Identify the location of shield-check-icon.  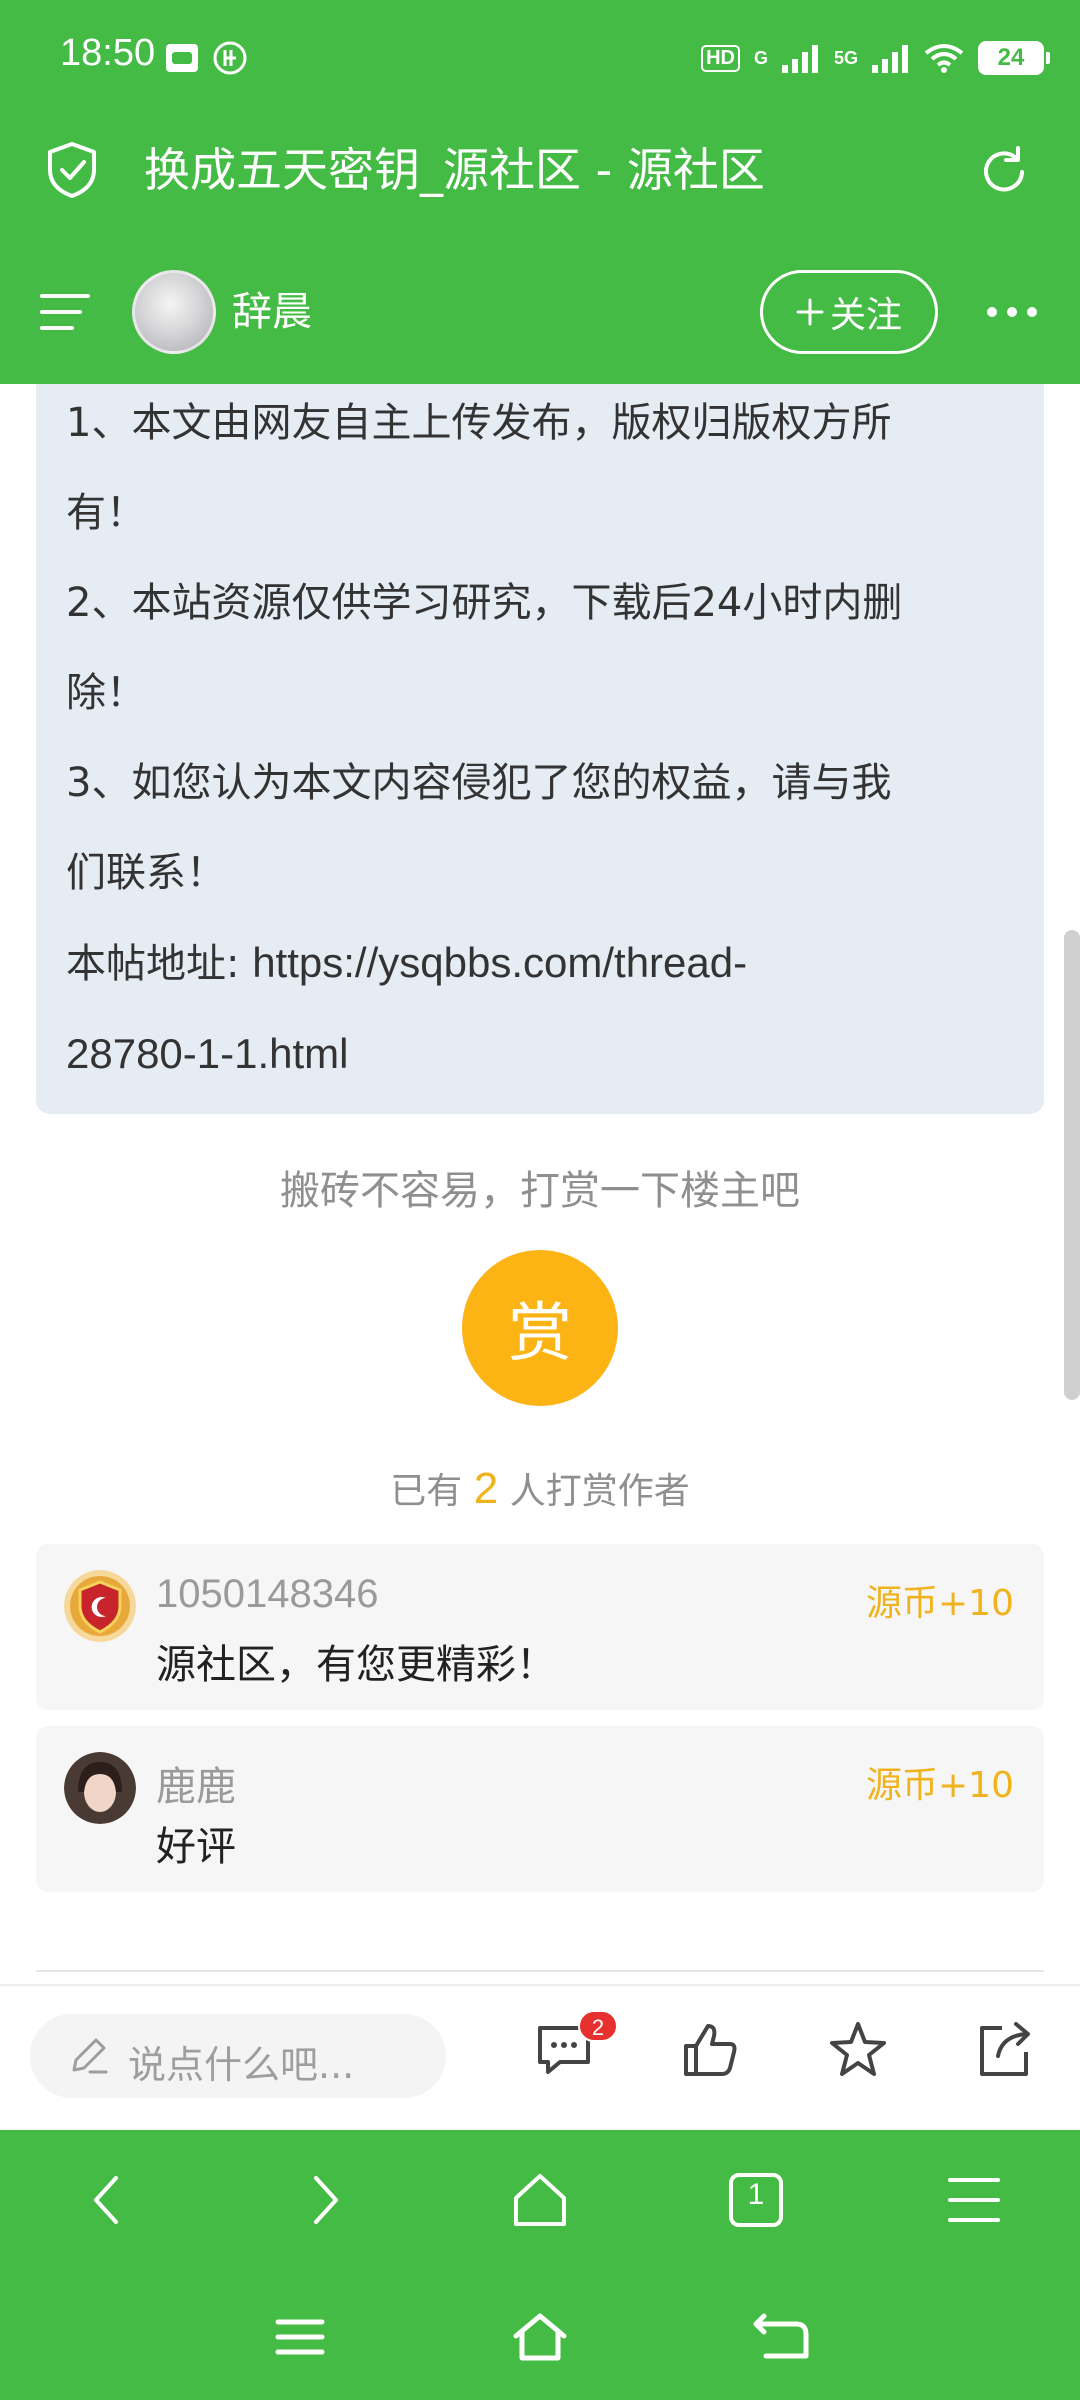
(72, 170).